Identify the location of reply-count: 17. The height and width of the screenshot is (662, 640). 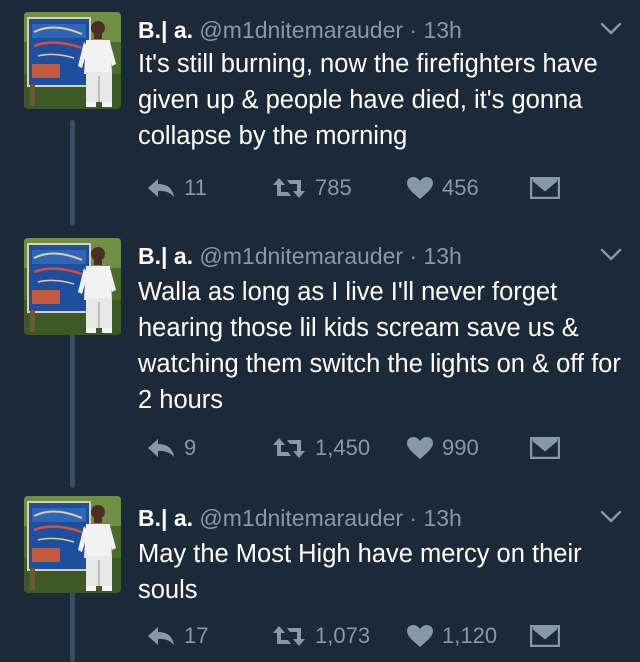
(196, 635).